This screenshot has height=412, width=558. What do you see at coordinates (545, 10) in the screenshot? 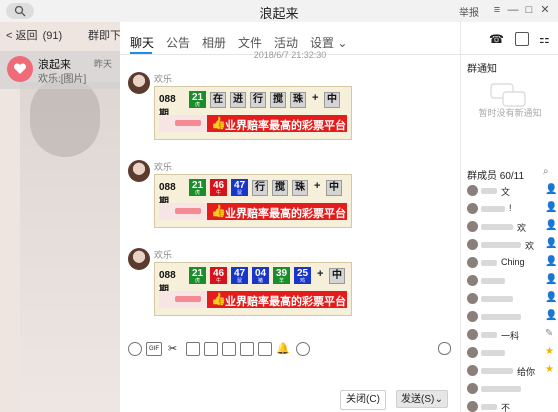
I see `close-icon: ✕` at bounding box center [545, 10].